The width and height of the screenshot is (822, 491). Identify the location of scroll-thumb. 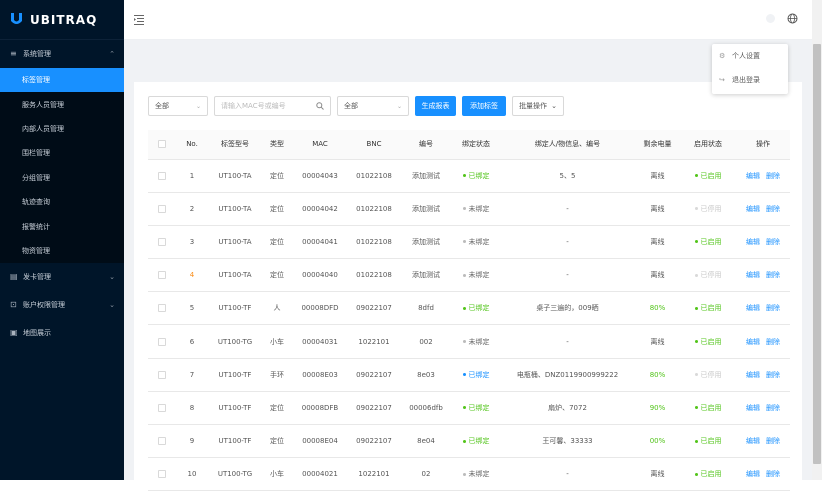
(817, 254).